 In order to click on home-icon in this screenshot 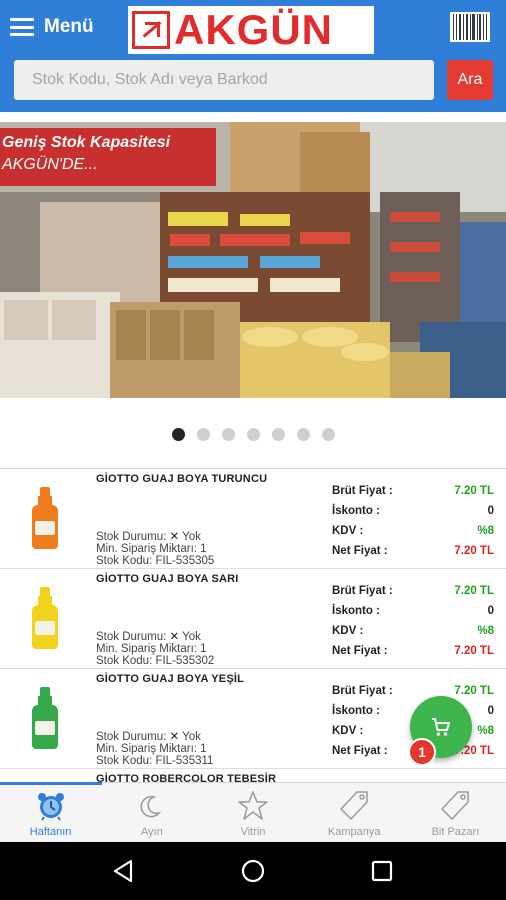, I will do `click(253, 871)`.